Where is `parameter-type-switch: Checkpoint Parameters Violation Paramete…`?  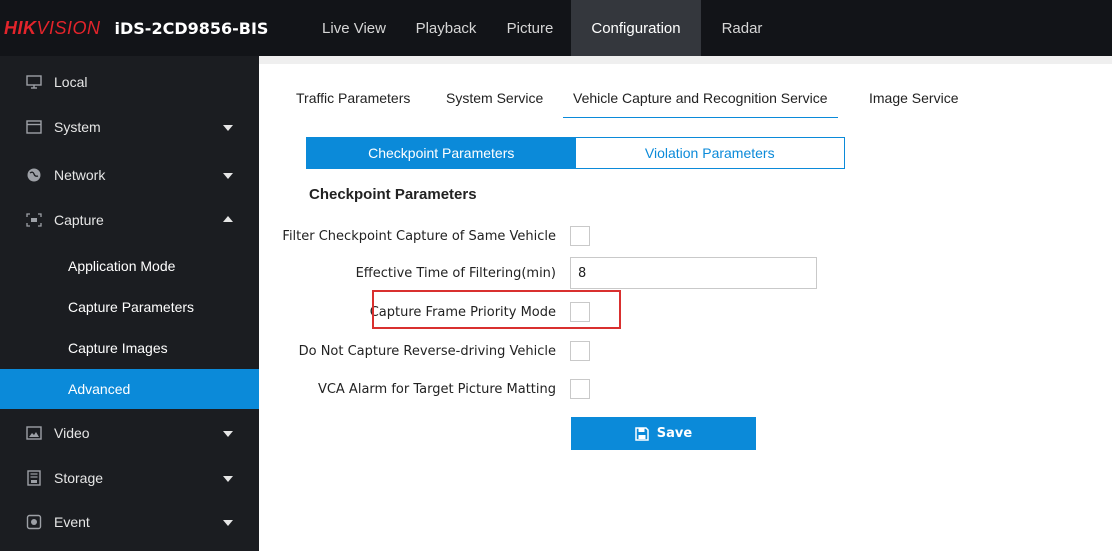
parameter-type-switch: Checkpoint Parameters Violation Paramete… is located at coordinates (575, 153).